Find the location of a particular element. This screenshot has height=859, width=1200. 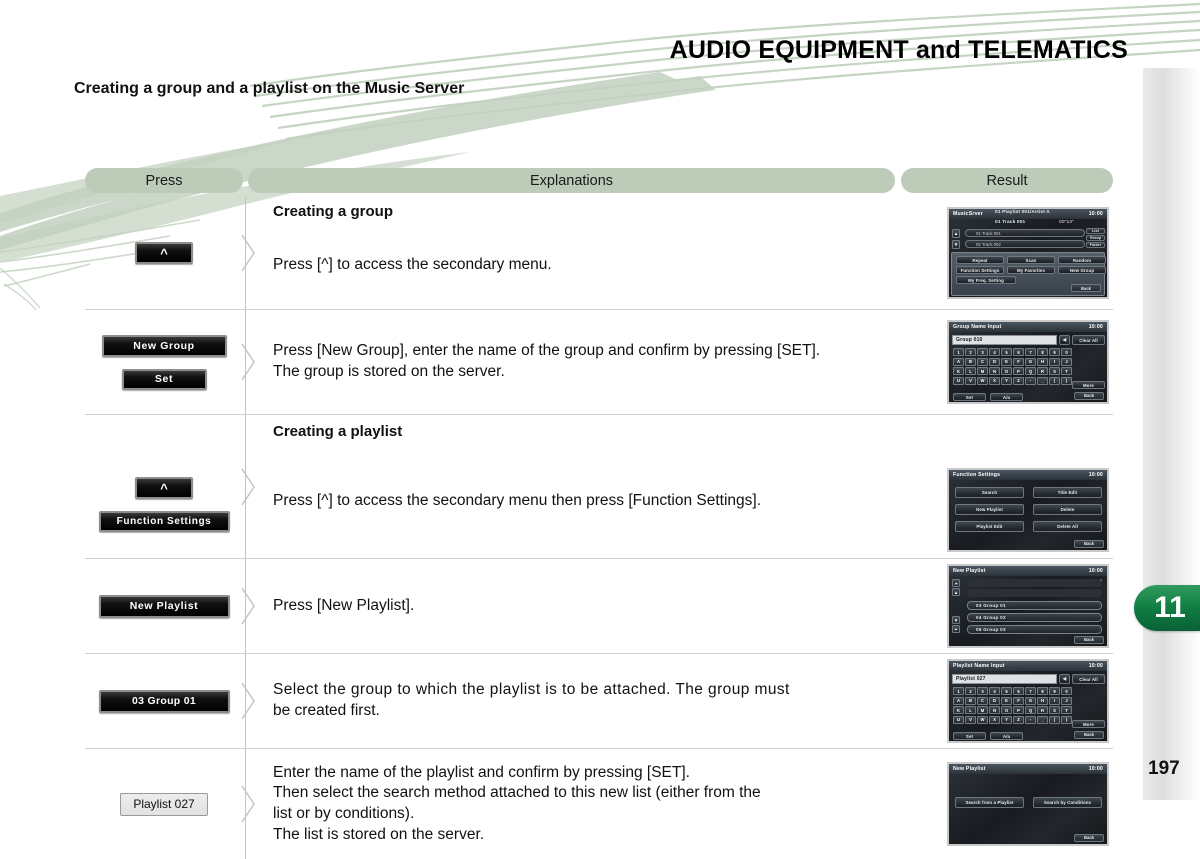

screen-key-b: B is located at coordinates (970, 361).